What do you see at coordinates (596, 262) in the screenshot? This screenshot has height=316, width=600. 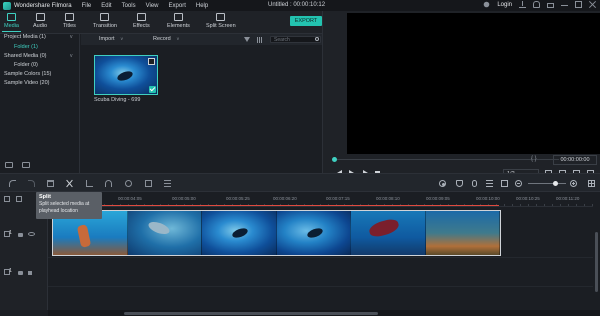 I see `vertical-scrollbar-thumb` at bounding box center [596, 262].